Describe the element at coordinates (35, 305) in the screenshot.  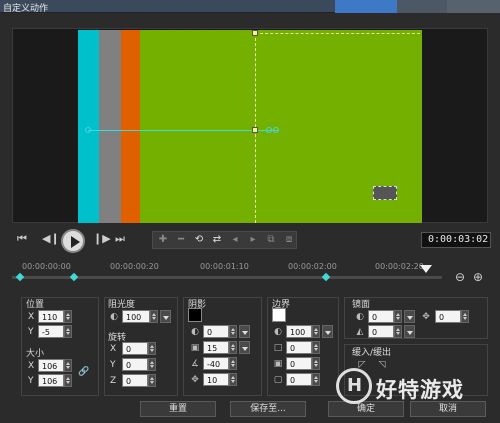
I see `position-label: 位置` at that location.